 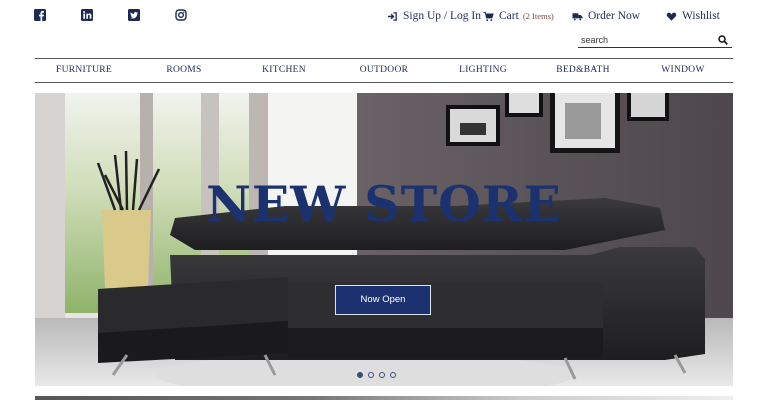 I want to click on twitter-icon, so click(x=134, y=15).